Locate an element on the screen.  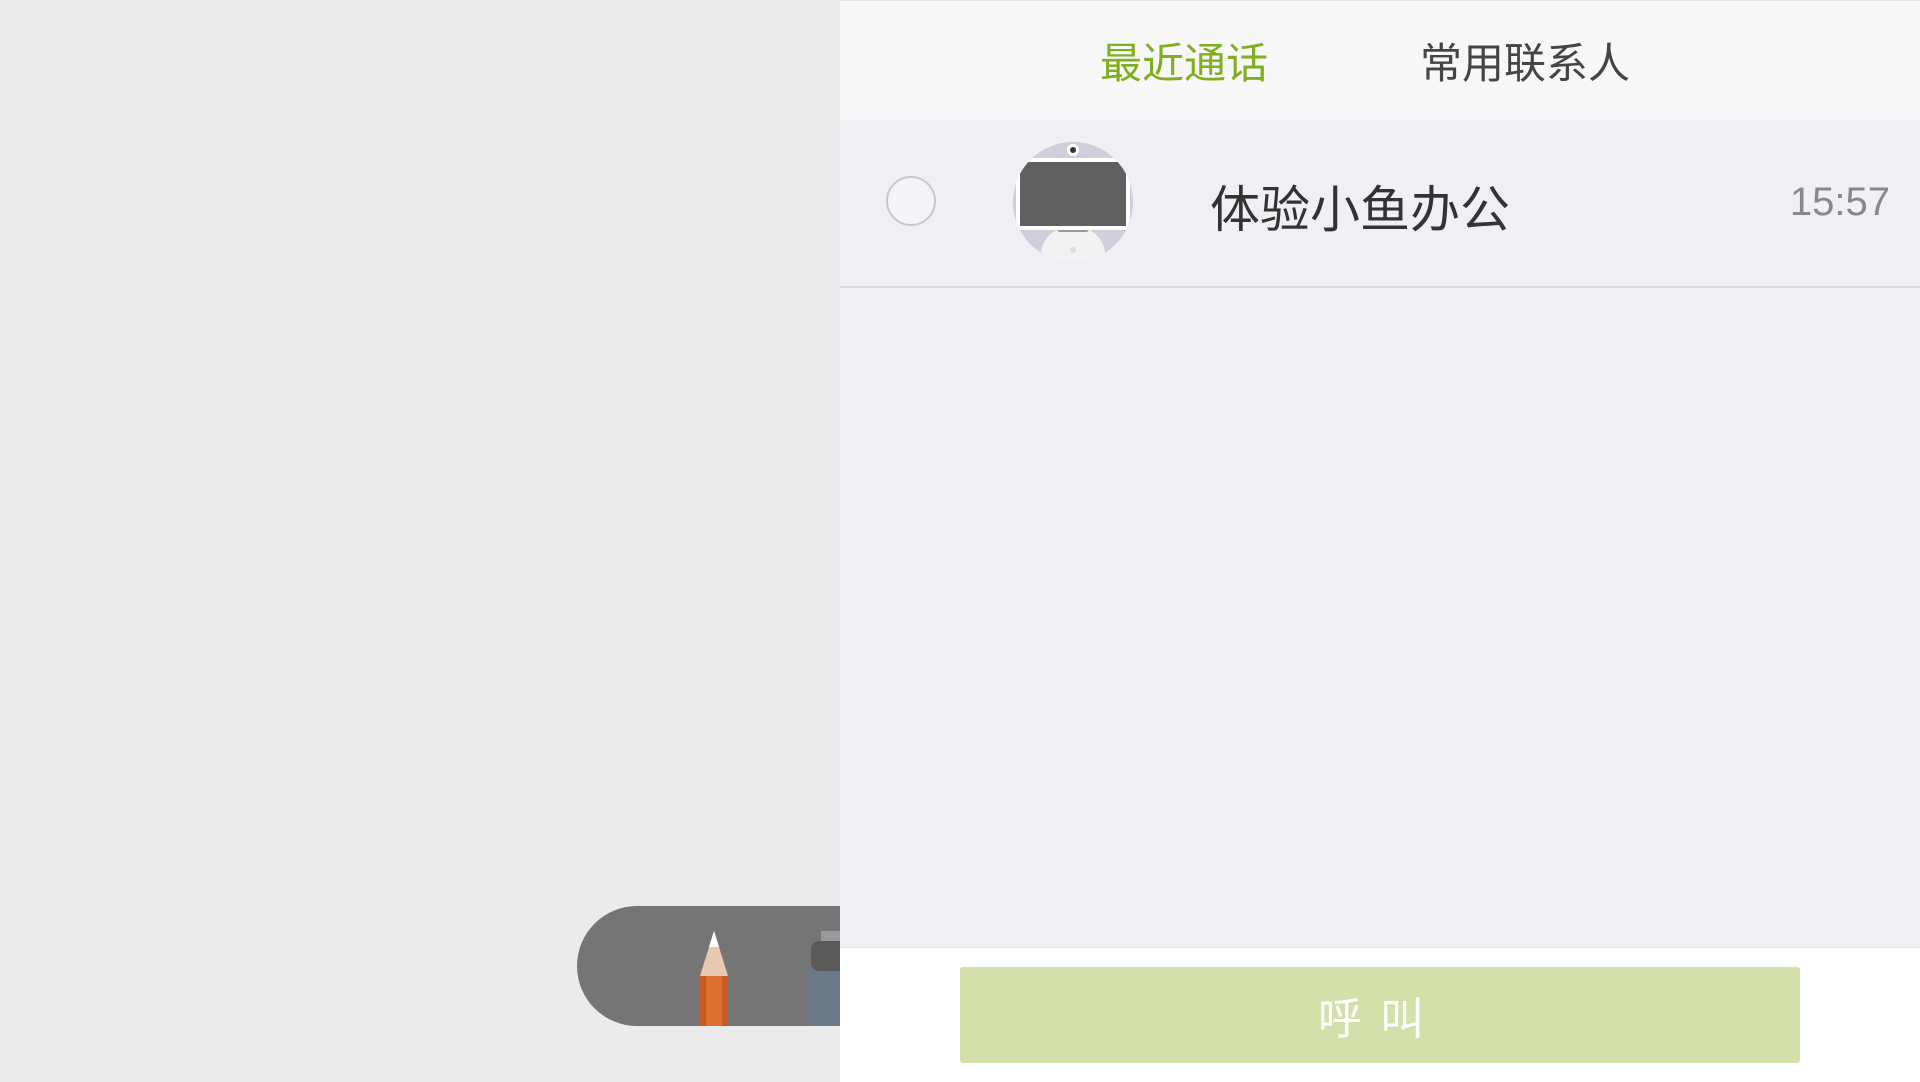
call-time: 15:57 is located at coordinates (1839, 202).